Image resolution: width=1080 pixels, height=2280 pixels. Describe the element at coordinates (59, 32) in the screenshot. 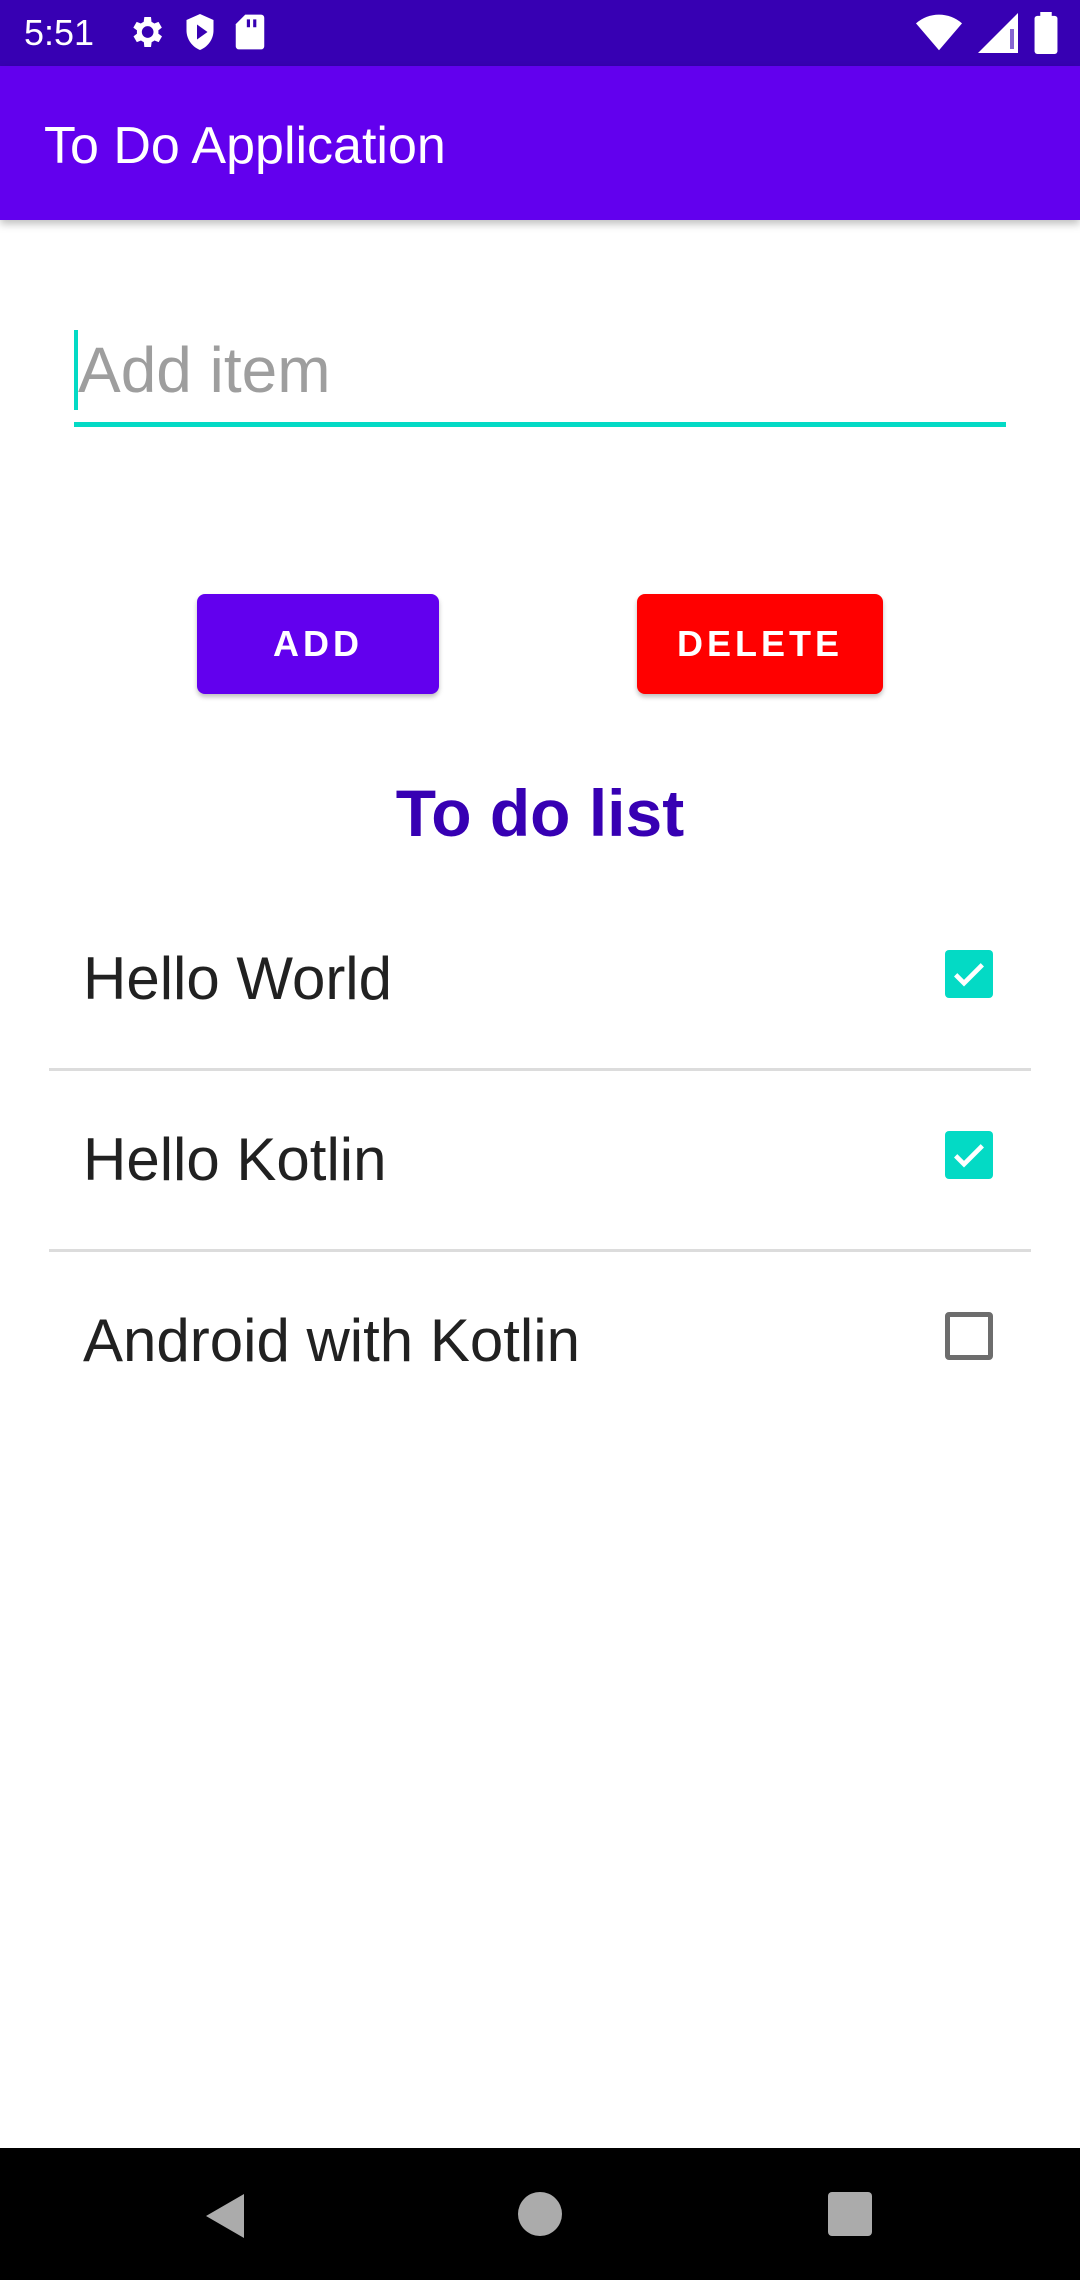

I see `status-time: 5:51` at that location.